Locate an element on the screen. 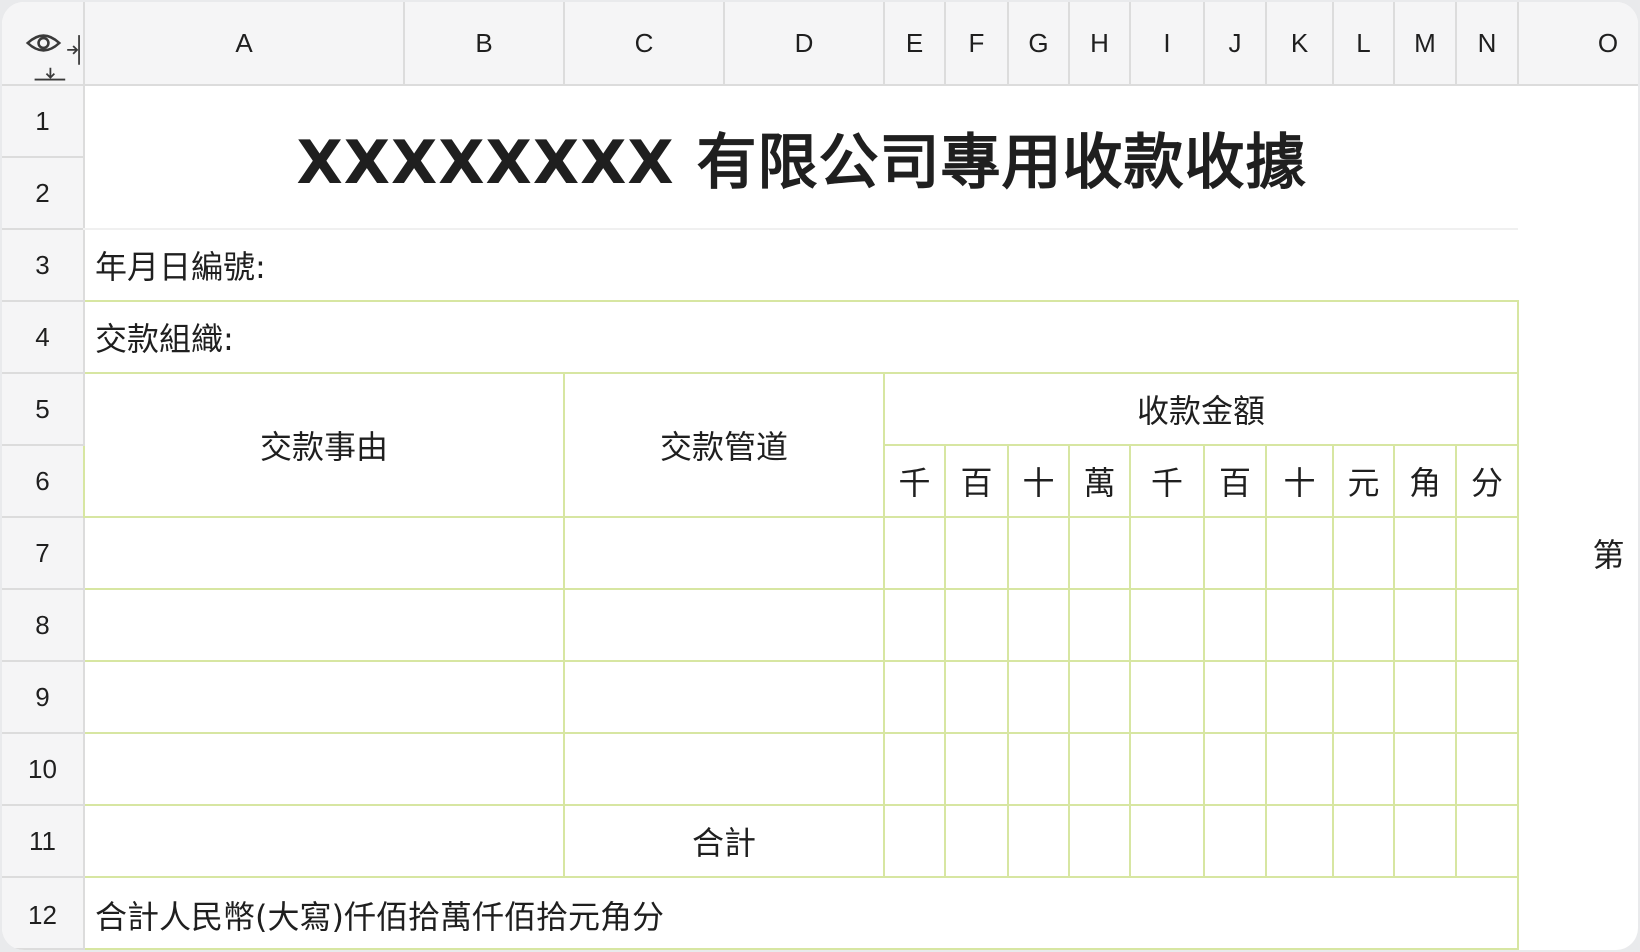 The width and height of the screenshot is (1640, 952). digit-unit-wan: 萬 is located at coordinates (1099, 481).